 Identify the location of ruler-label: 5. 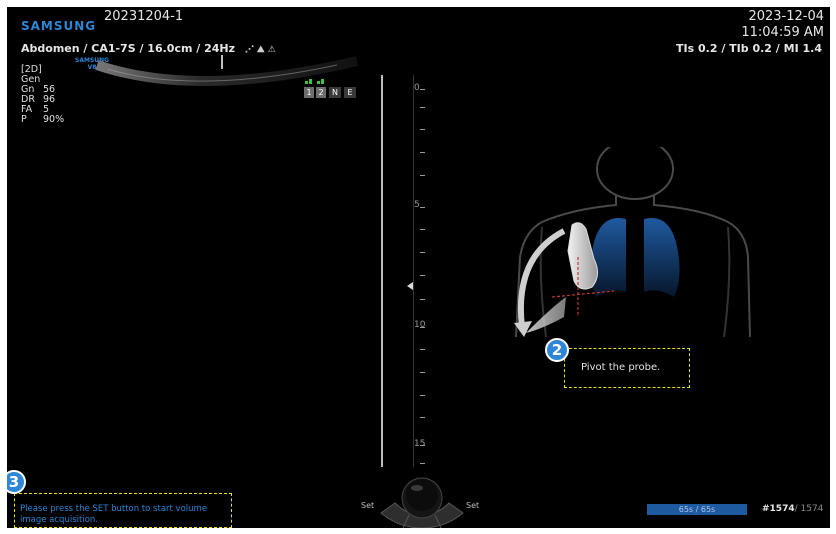
(417, 205).